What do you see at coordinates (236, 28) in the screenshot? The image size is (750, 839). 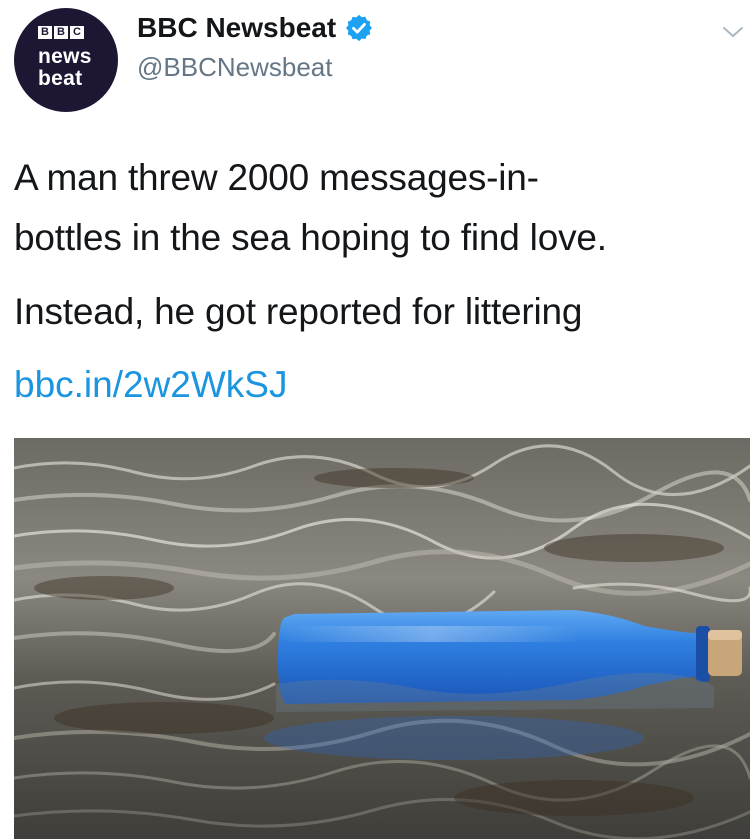 I see `display-name-text: BBC Newsbeat` at bounding box center [236, 28].